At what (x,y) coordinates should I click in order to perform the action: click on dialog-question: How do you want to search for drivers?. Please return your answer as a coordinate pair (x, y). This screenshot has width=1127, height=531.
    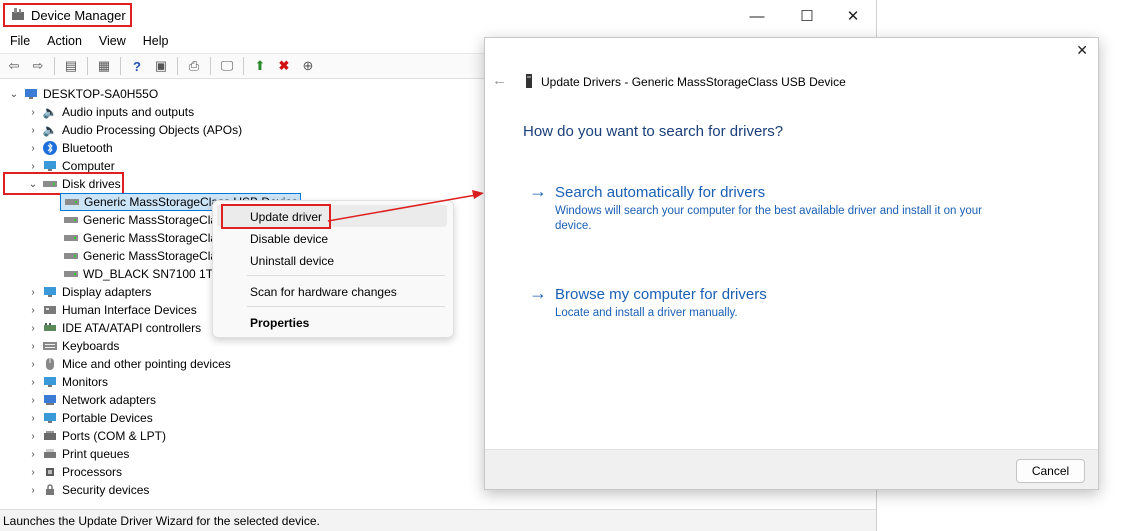
    Looking at the image, I should click on (653, 131).